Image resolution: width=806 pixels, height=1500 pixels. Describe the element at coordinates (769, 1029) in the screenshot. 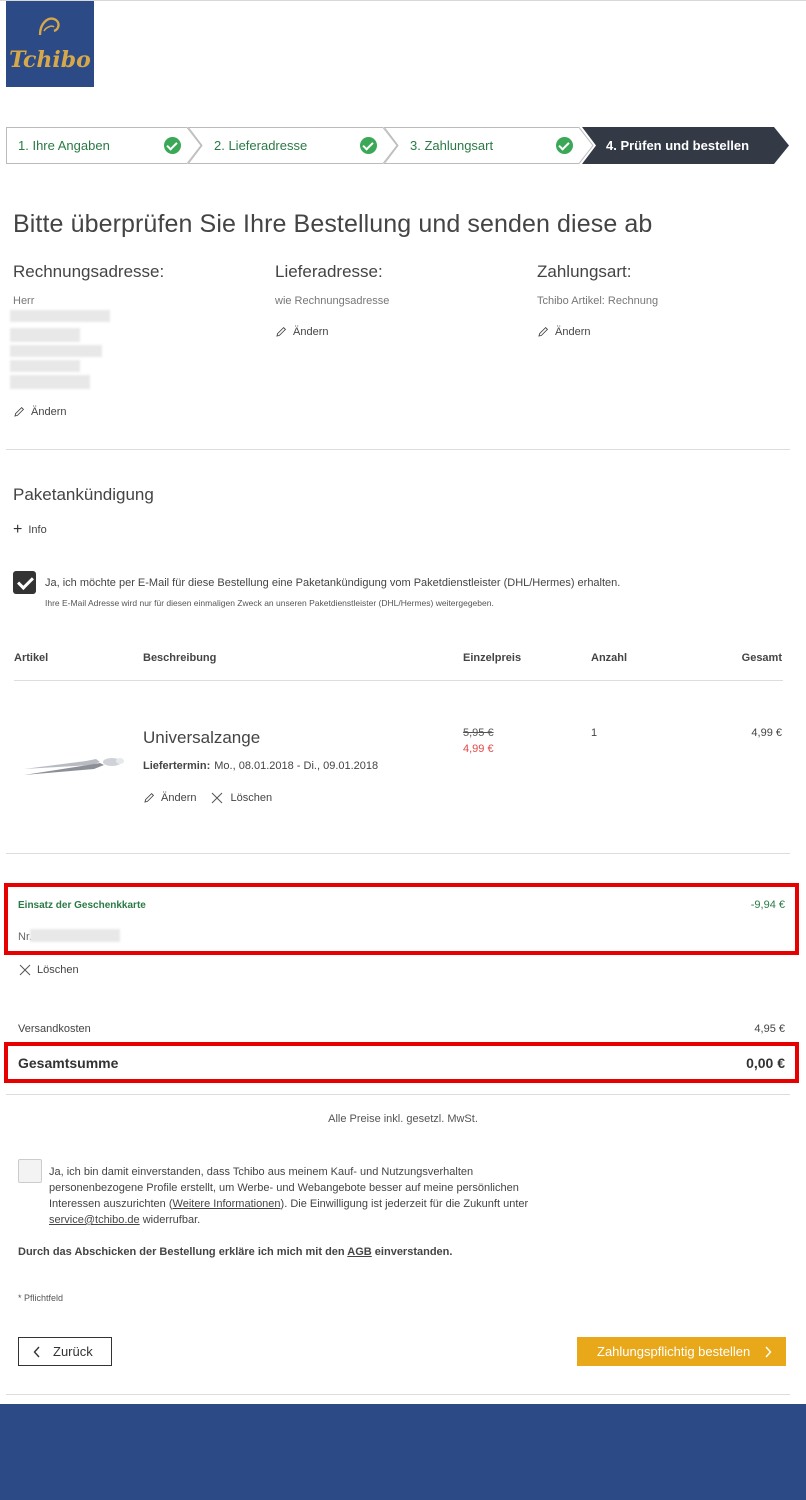

I see `shipping-cost-value: 4,95 €` at that location.